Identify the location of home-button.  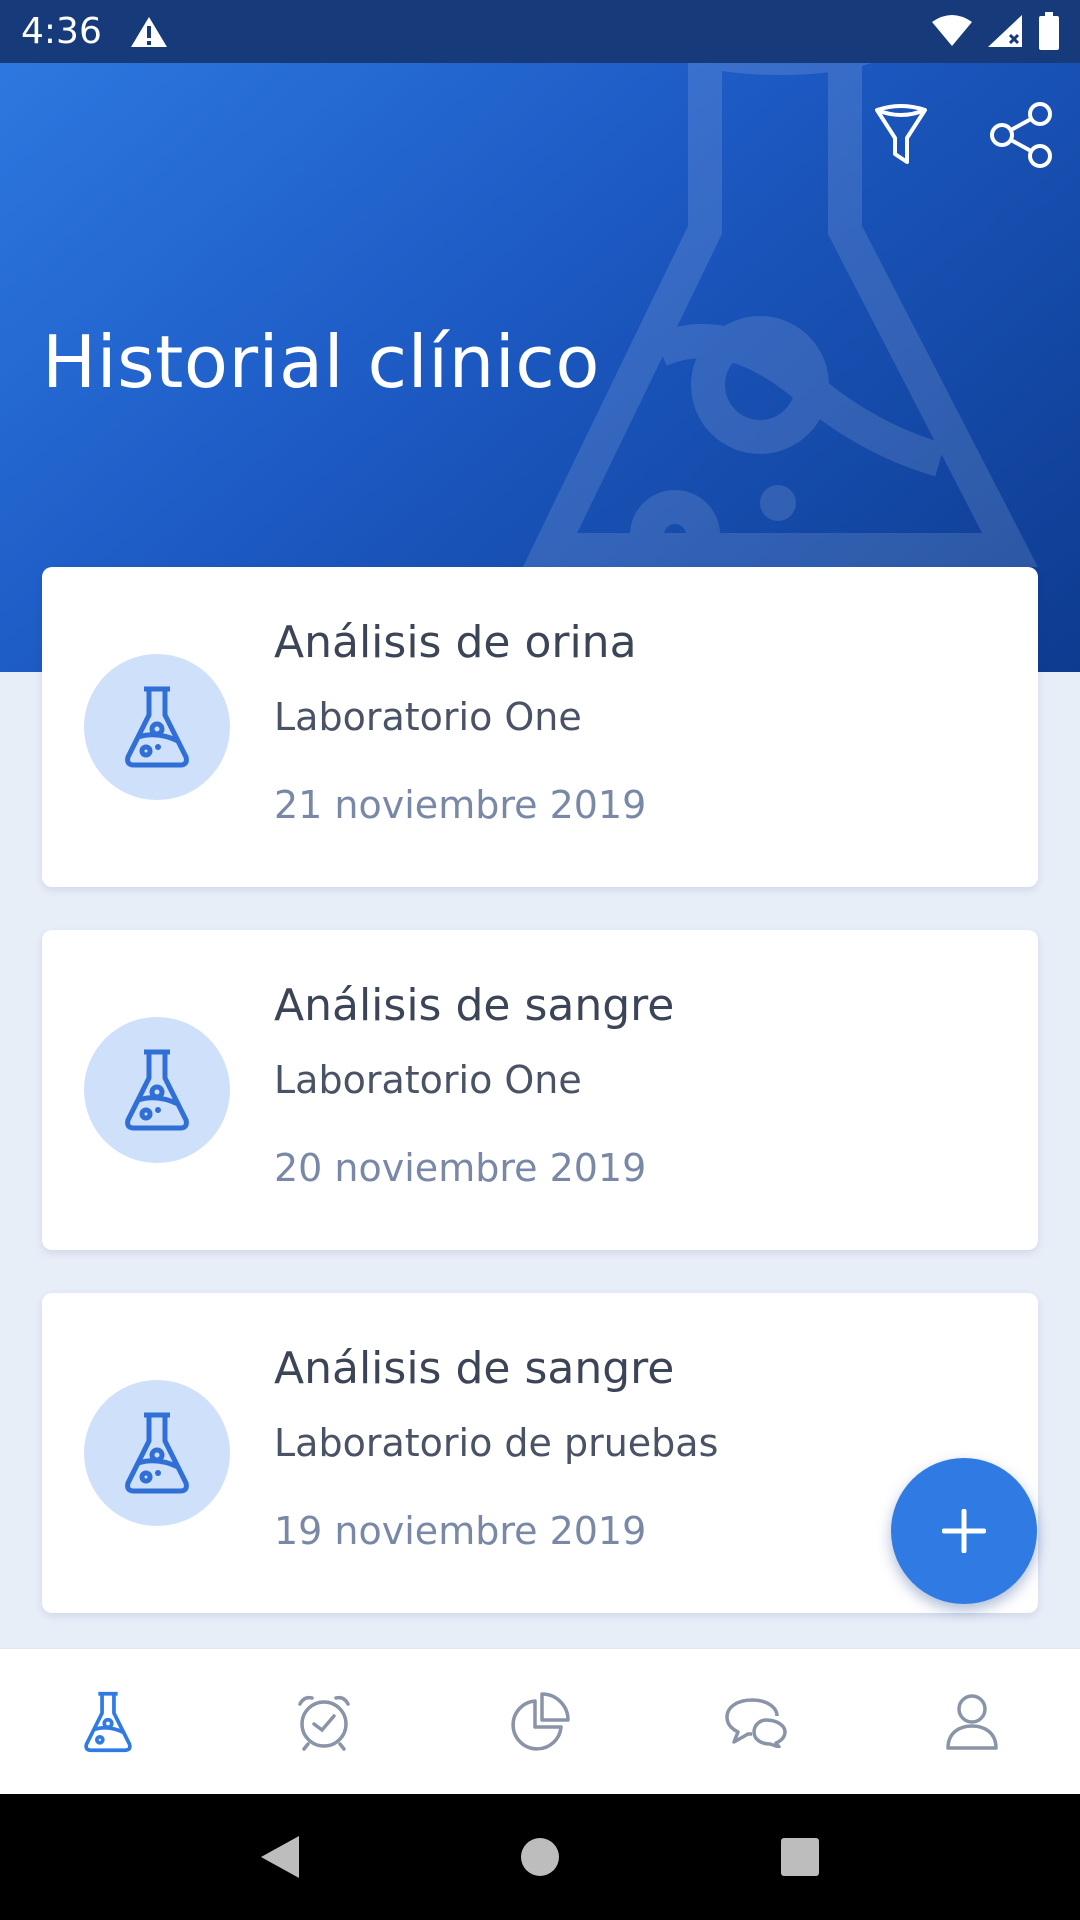
(540, 1857).